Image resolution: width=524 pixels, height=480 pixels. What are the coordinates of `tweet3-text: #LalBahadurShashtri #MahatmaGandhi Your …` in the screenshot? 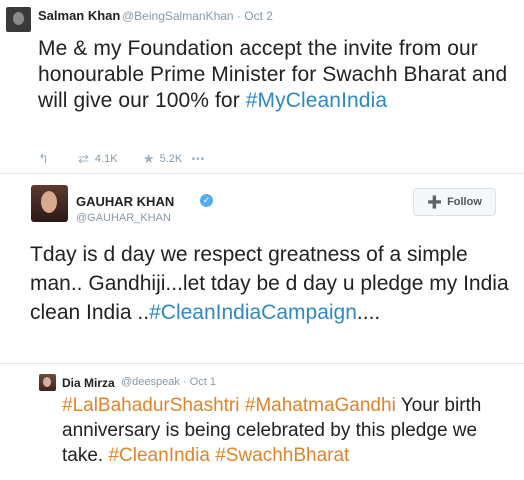 It's located at (292, 430).